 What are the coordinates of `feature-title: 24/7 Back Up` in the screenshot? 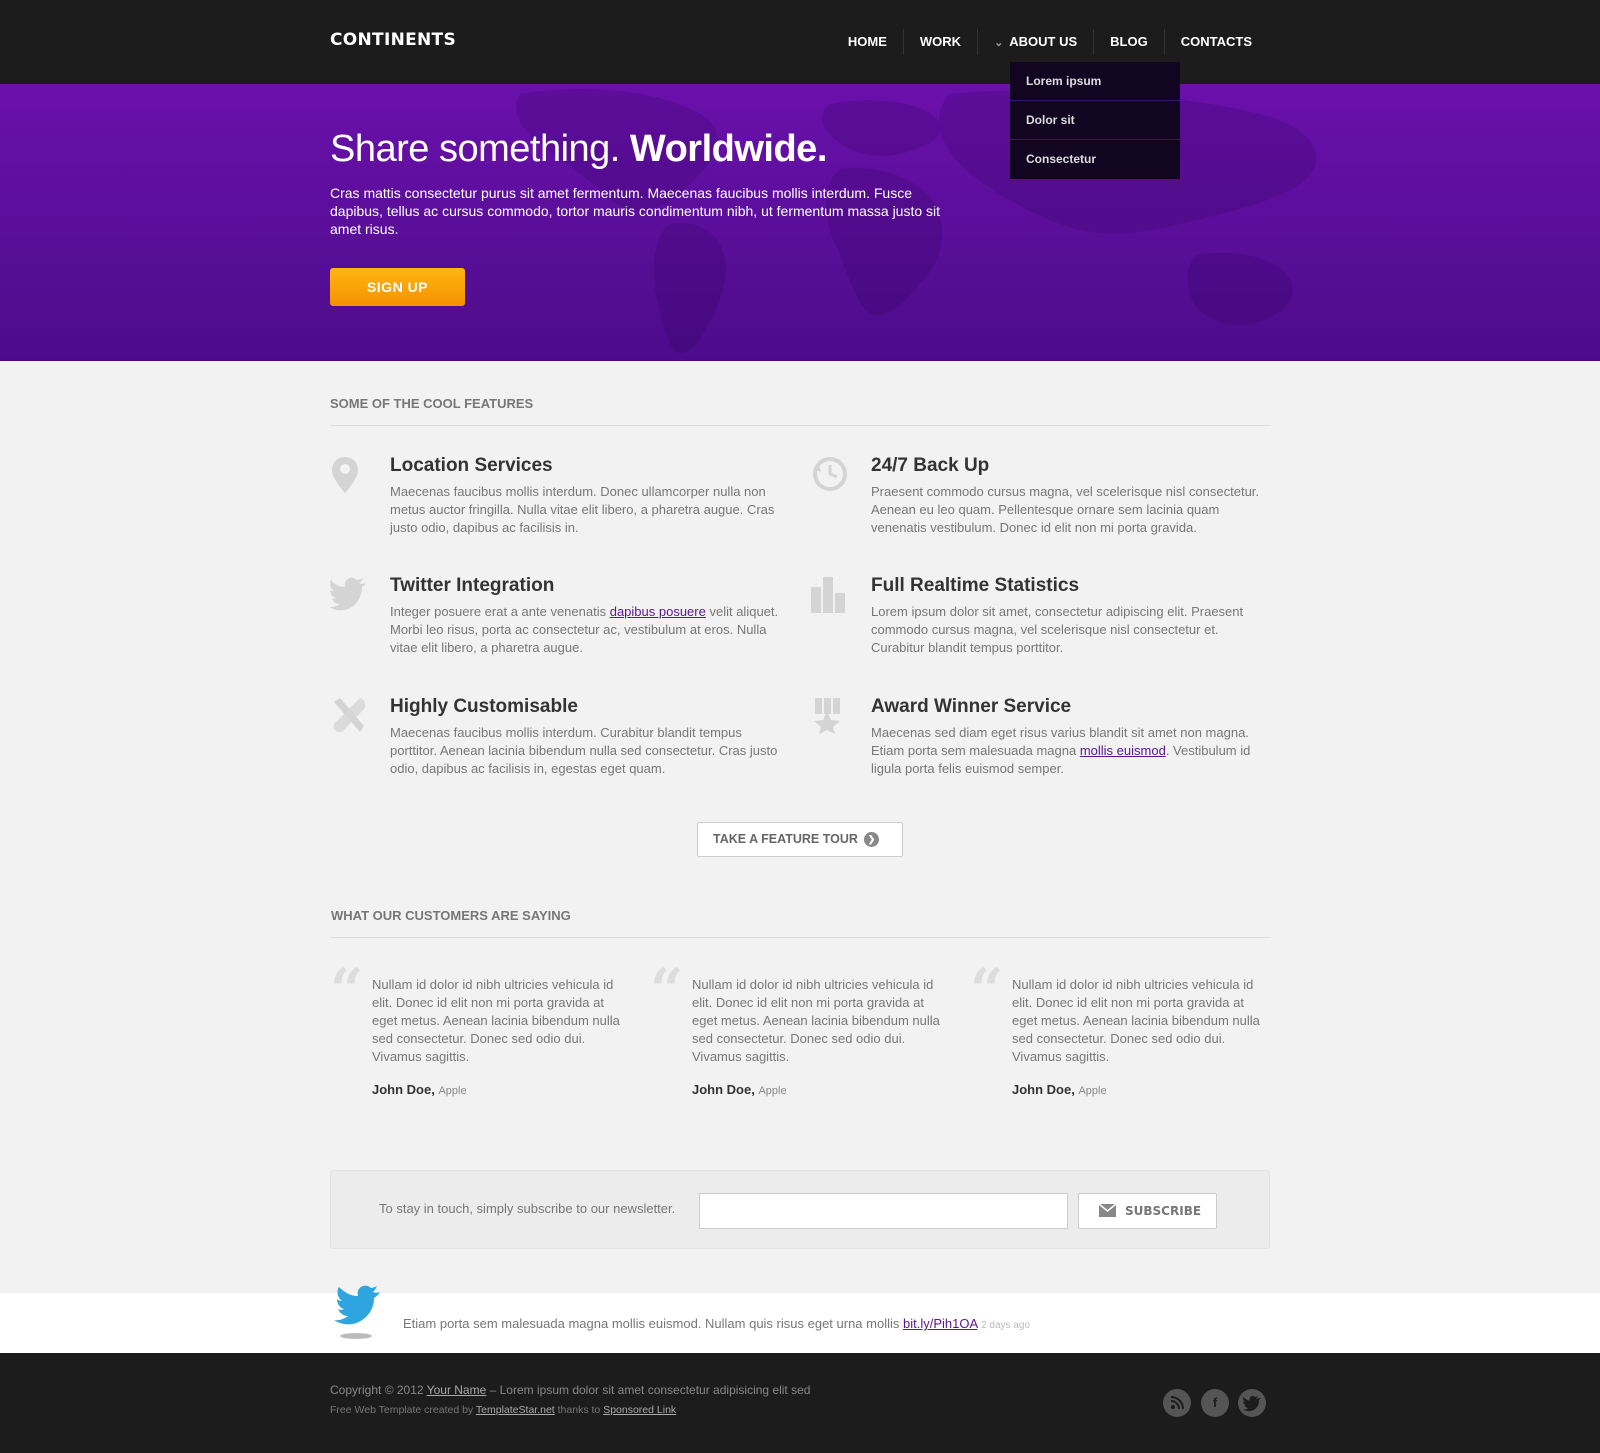 It's located at (930, 465).